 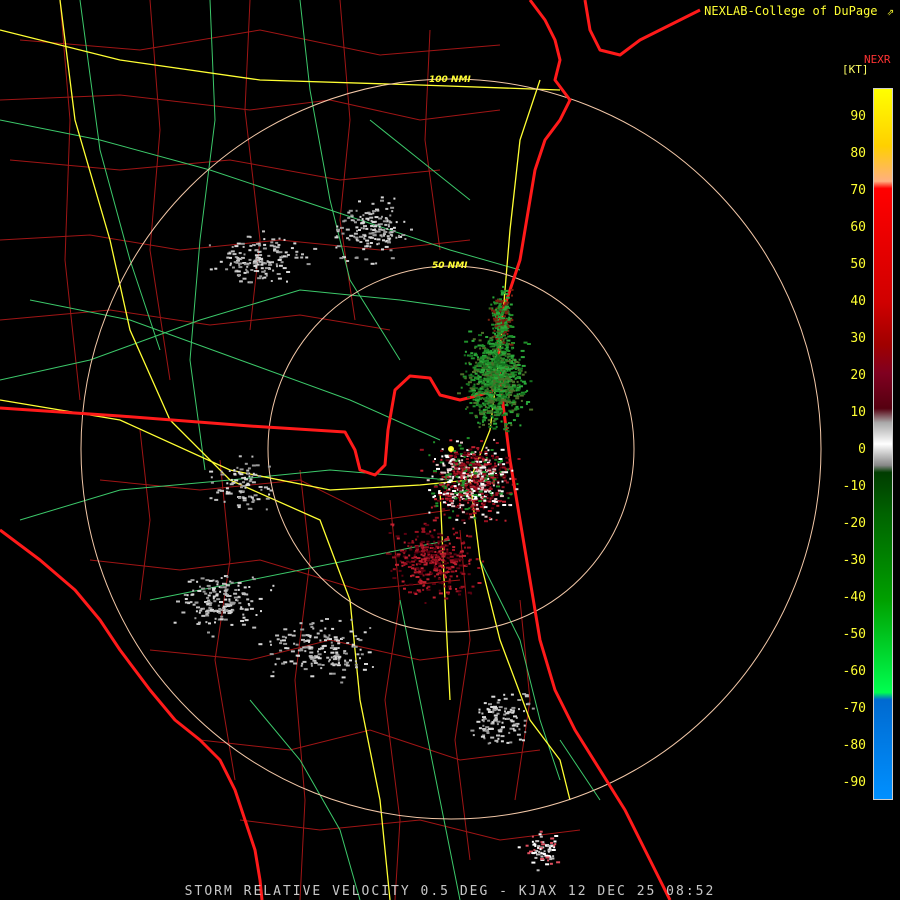 I want to click on range-label-50nmi: 50 NMI, so click(x=450, y=266).